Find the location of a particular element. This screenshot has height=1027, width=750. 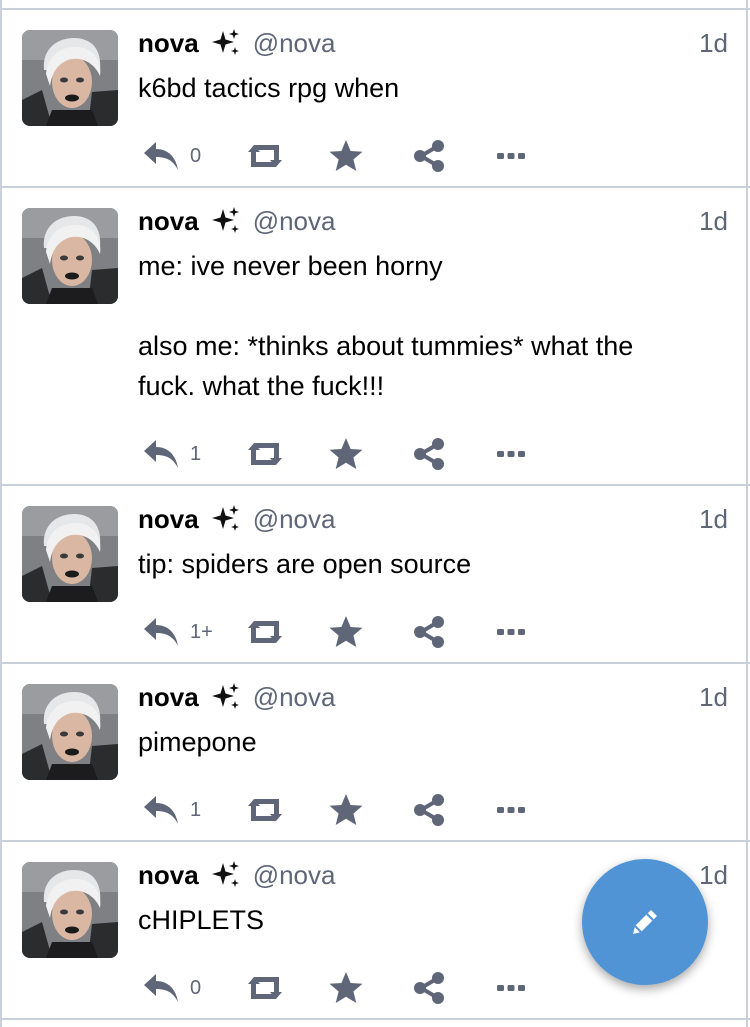

status-content: k6bd tactics rpg when is located at coordinates (269, 88).